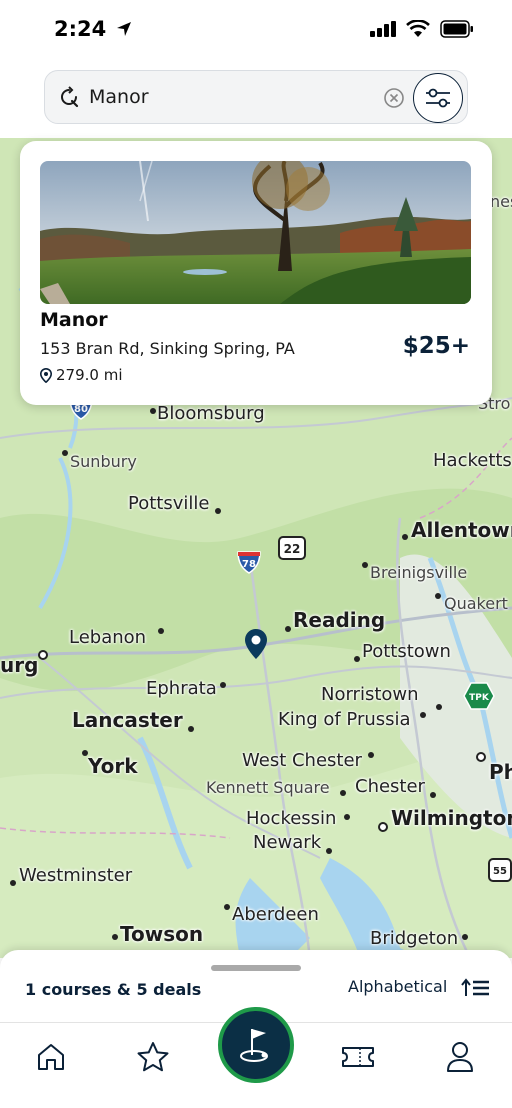  What do you see at coordinates (500, 772) in the screenshot?
I see `map-label-philadelphia: Ph` at bounding box center [500, 772].